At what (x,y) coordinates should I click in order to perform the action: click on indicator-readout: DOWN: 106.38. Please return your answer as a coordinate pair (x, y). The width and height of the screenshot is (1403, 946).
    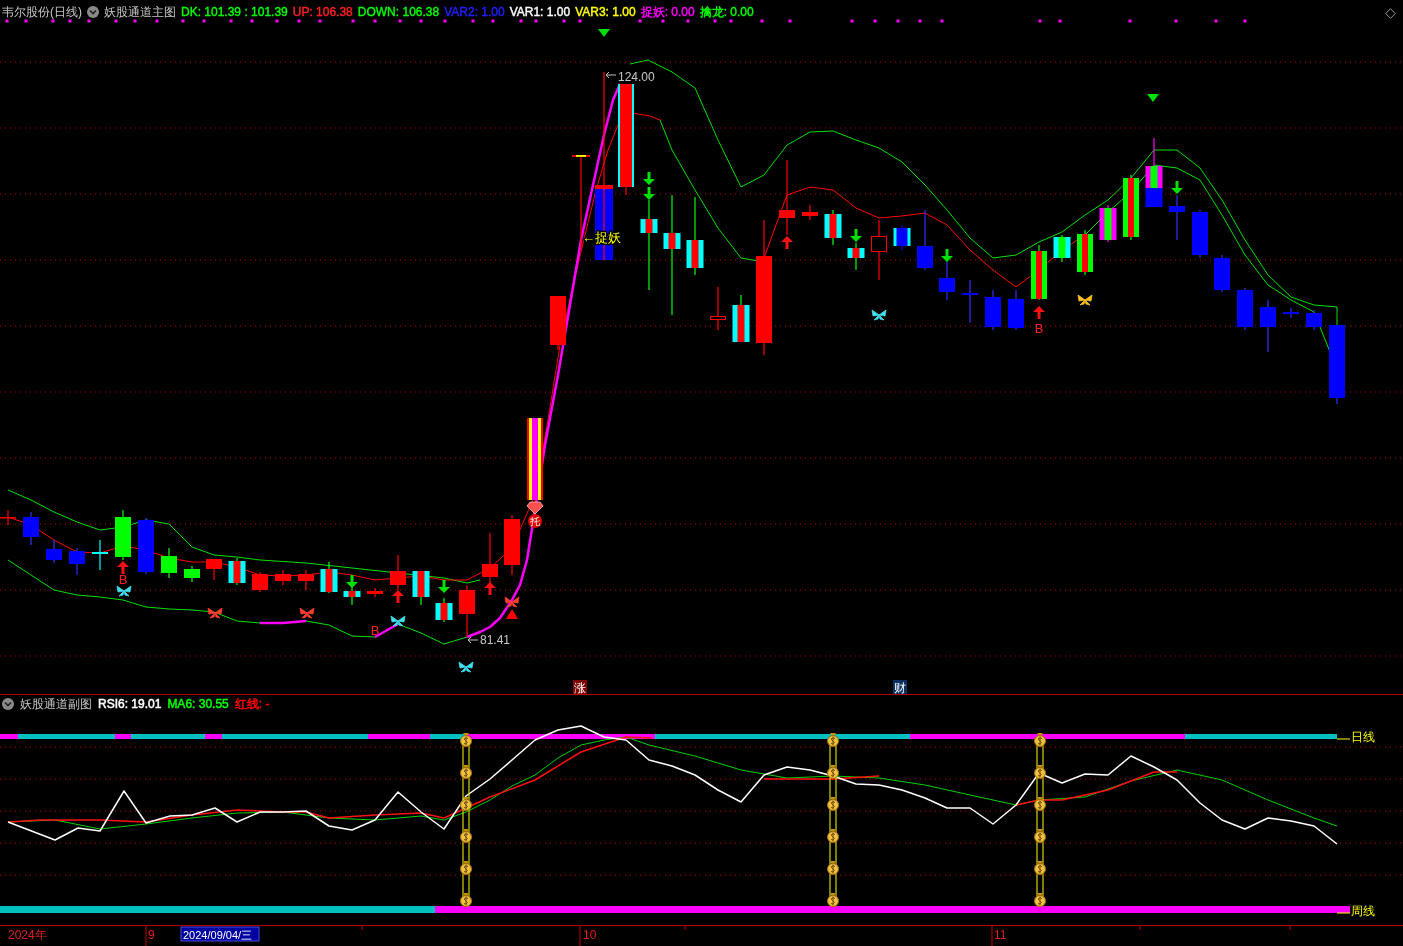
    Looking at the image, I should click on (398, 12).